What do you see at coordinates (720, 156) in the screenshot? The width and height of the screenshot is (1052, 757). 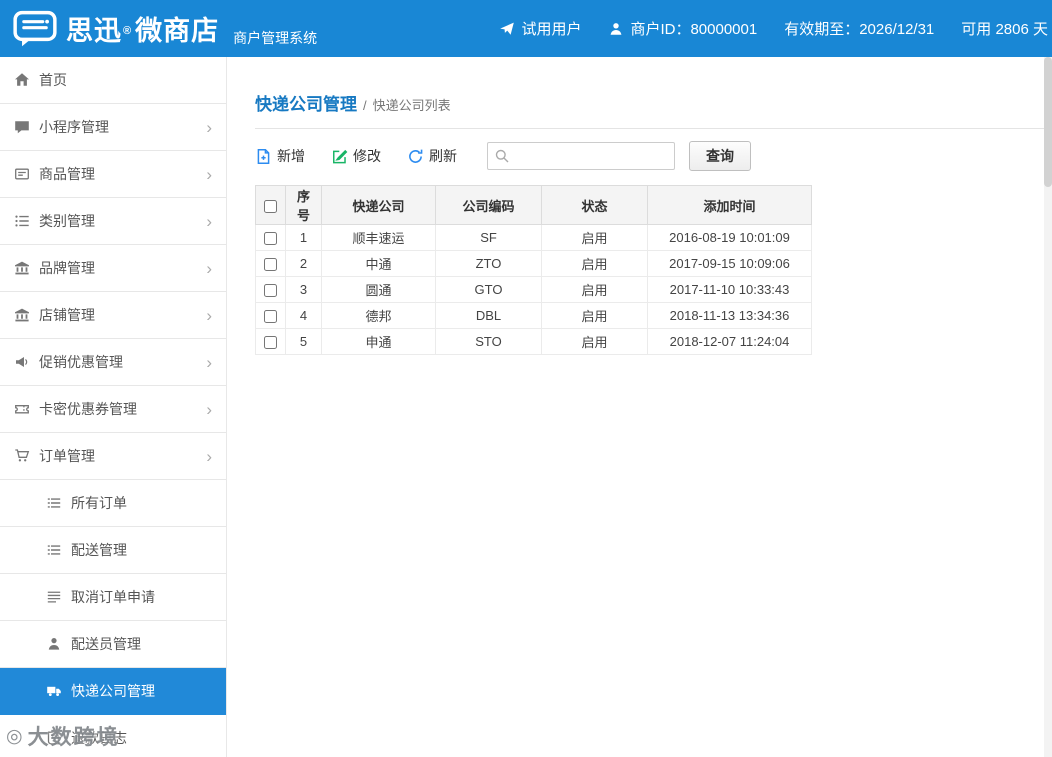 I see `query-button: 查询` at bounding box center [720, 156].